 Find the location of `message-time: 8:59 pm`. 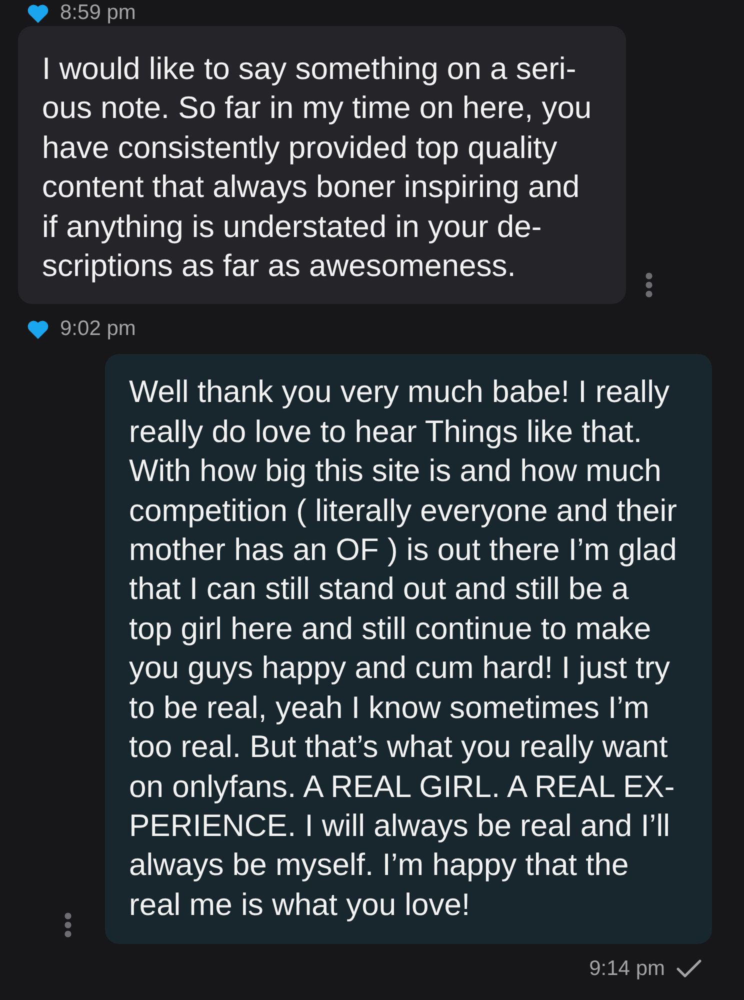

message-time: 8:59 pm is located at coordinates (98, 13).